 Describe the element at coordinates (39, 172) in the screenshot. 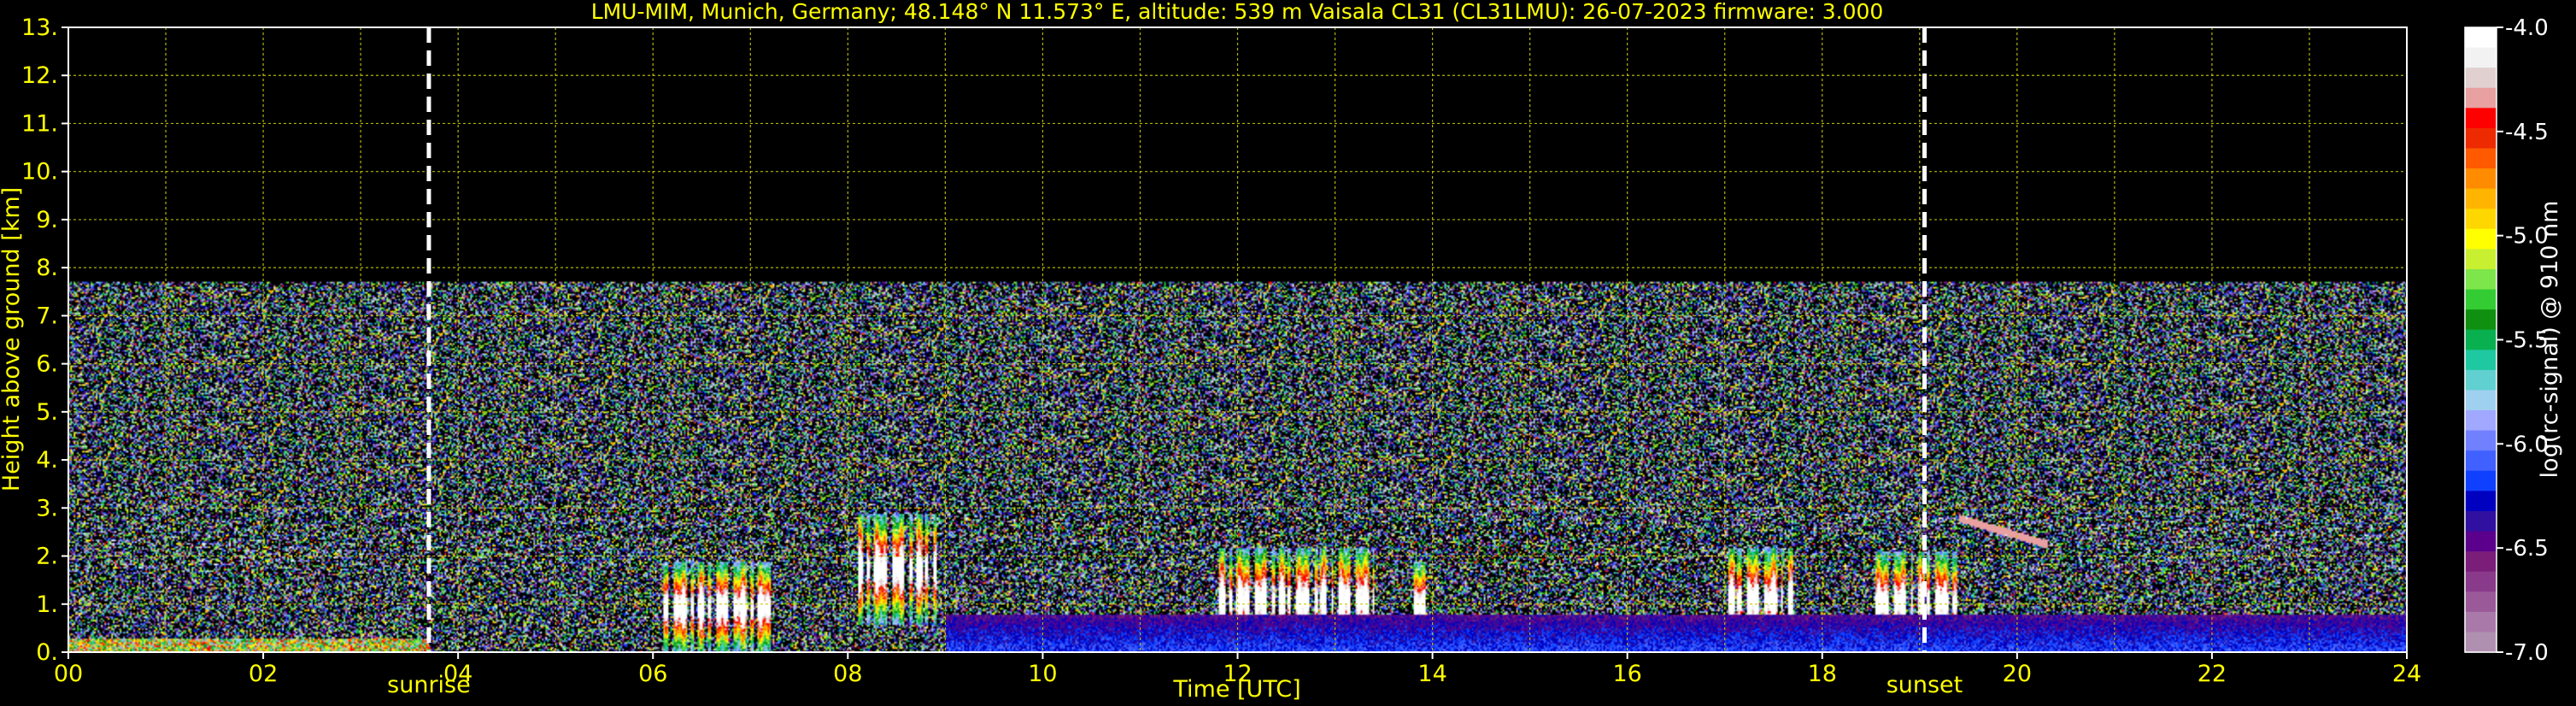

I see `y-tick-label: 10.` at that location.